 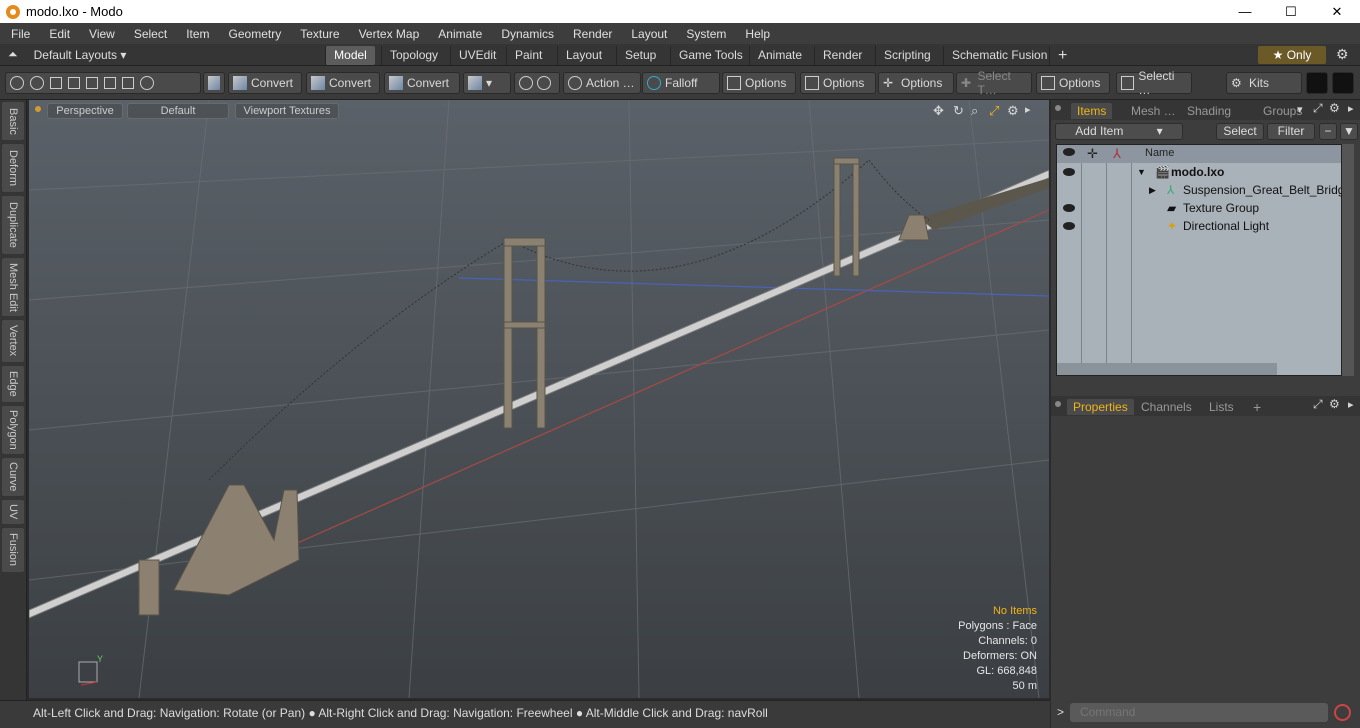 What do you see at coordinates (1300, 109) in the screenshot?
I see `tabs-dropdown-icon: ▾` at bounding box center [1300, 109].